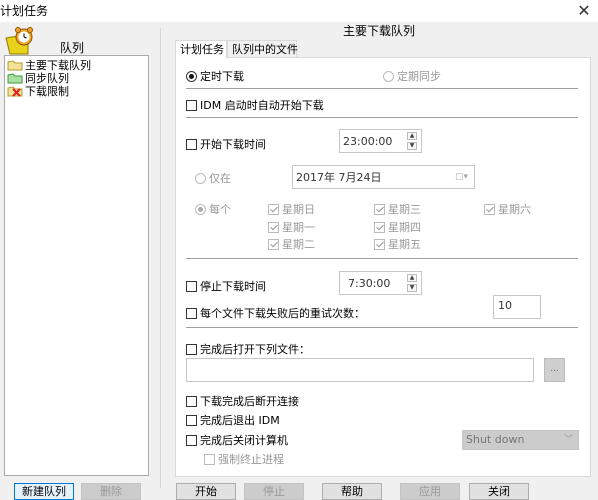 The height and width of the screenshot is (500, 598). What do you see at coordinates (160, 258) in the screenshot?
I see `panel-divider` at bounding box center [160, 258].